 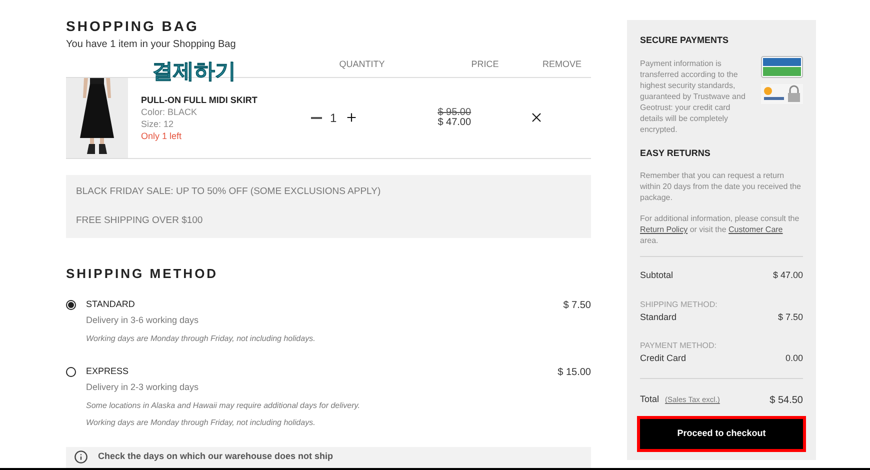 What do you see at coordinates (678, 346) in the screenshot?
I see `summary-caption: PAYMENT METHOD:` at bounding box center [678, 346].